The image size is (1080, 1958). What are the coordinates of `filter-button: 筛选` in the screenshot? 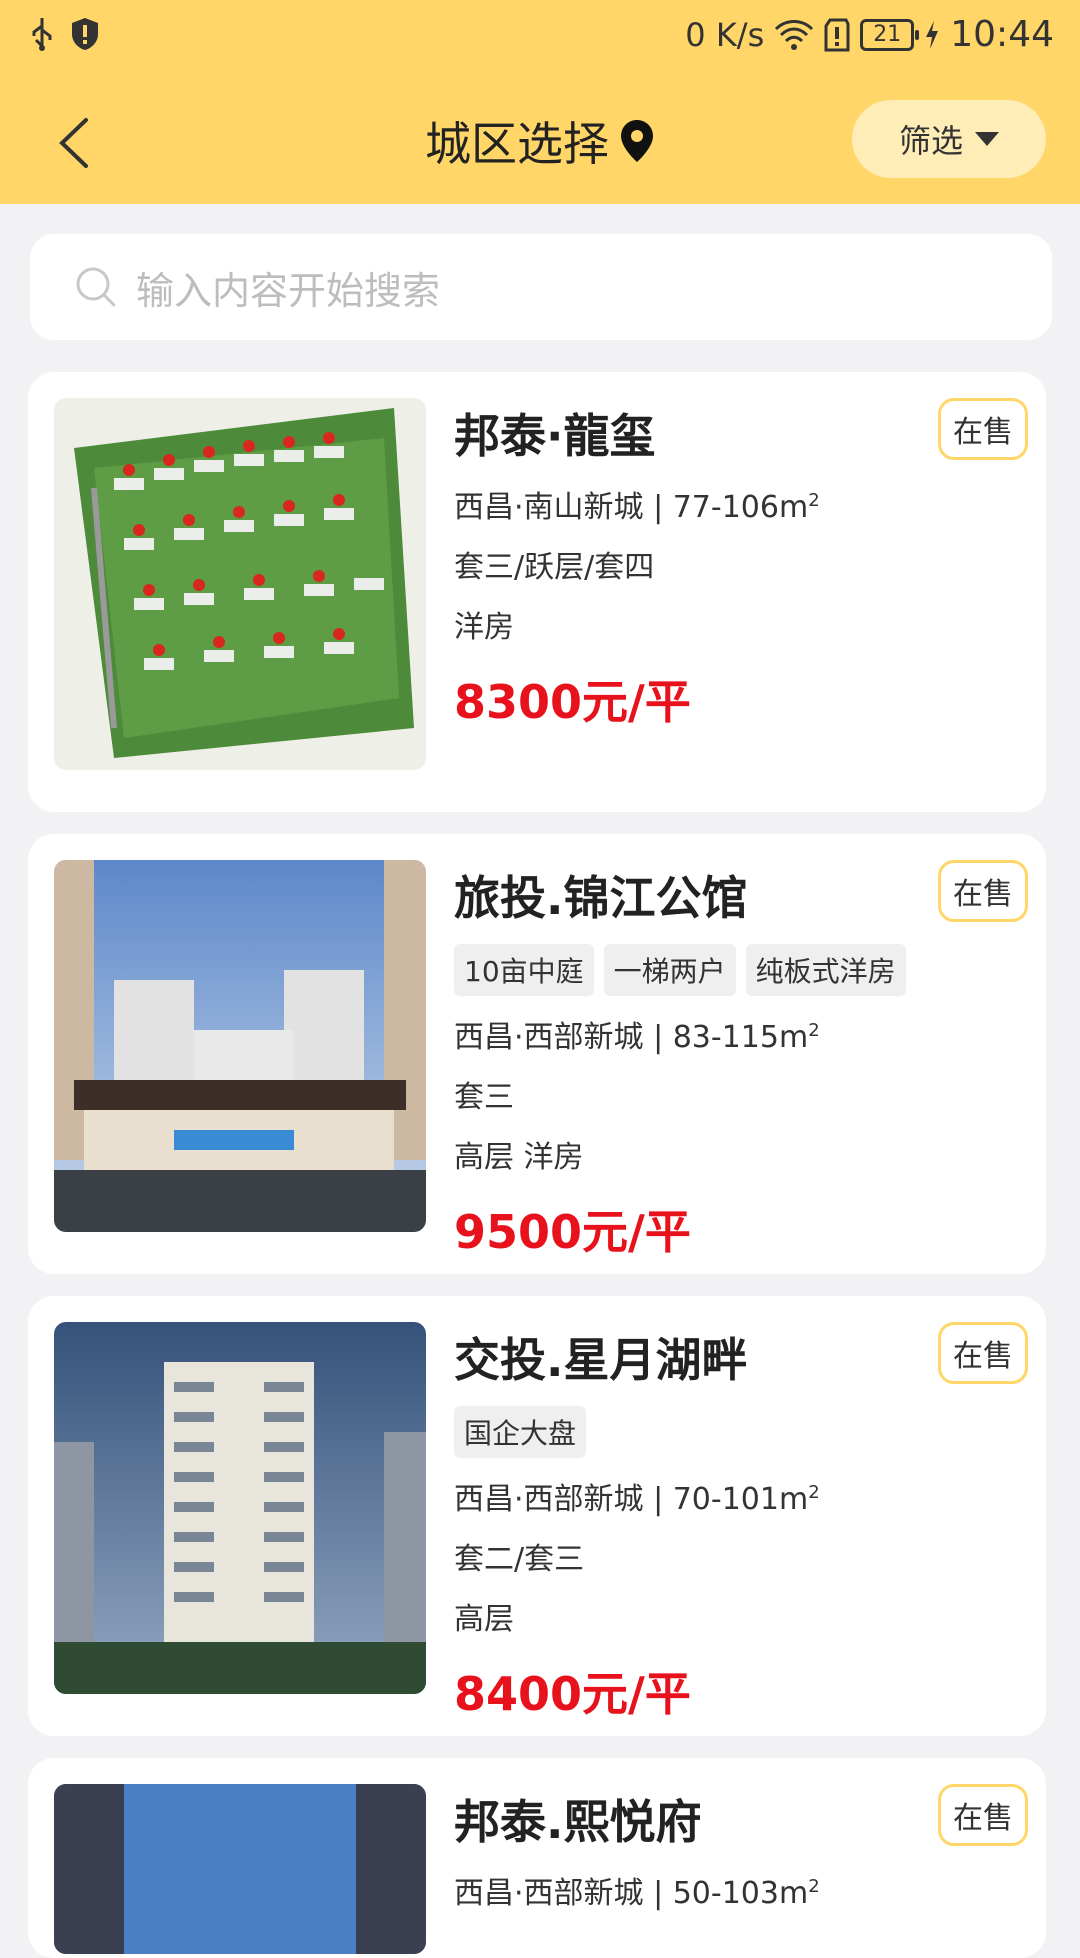 It's located at (949, 139).